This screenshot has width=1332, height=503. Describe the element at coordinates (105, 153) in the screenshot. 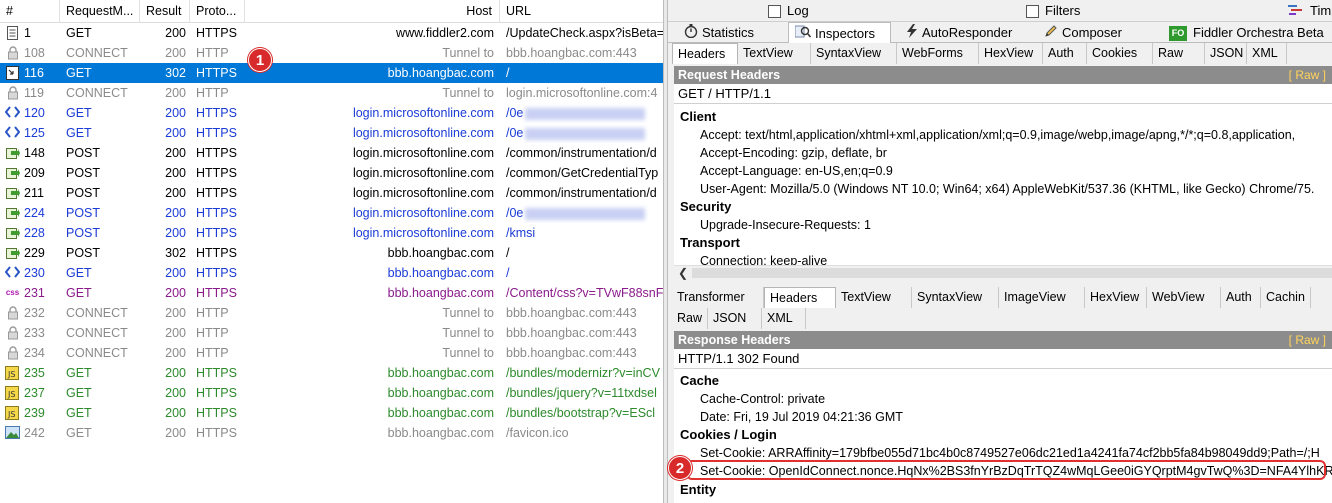

I see `session-method: POST` at that location.